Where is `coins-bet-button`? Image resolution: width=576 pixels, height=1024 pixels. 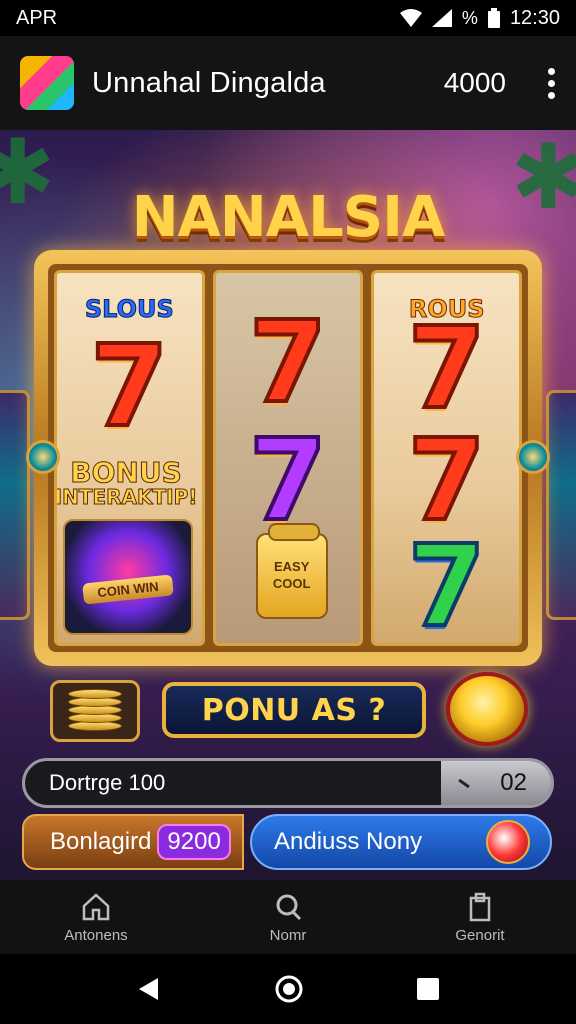 coins-bet-button is located at coordinates (95, 711).